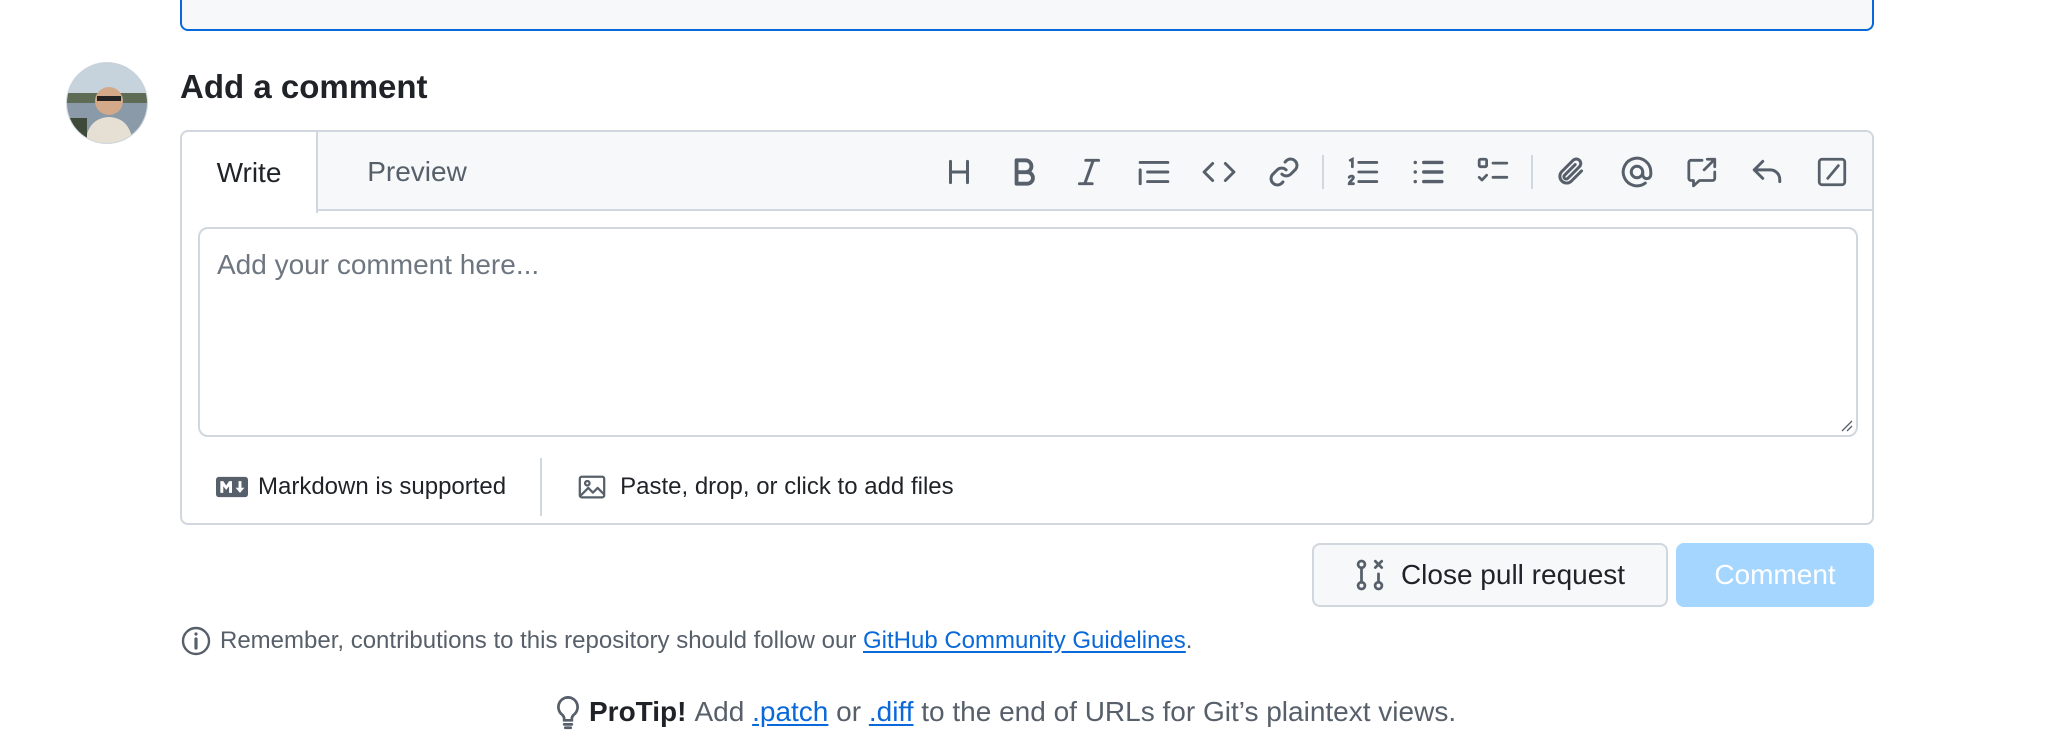  Describe the element at coordinates (1427, 172) in the screenshot. I see `unordered-list-icon` at that location.